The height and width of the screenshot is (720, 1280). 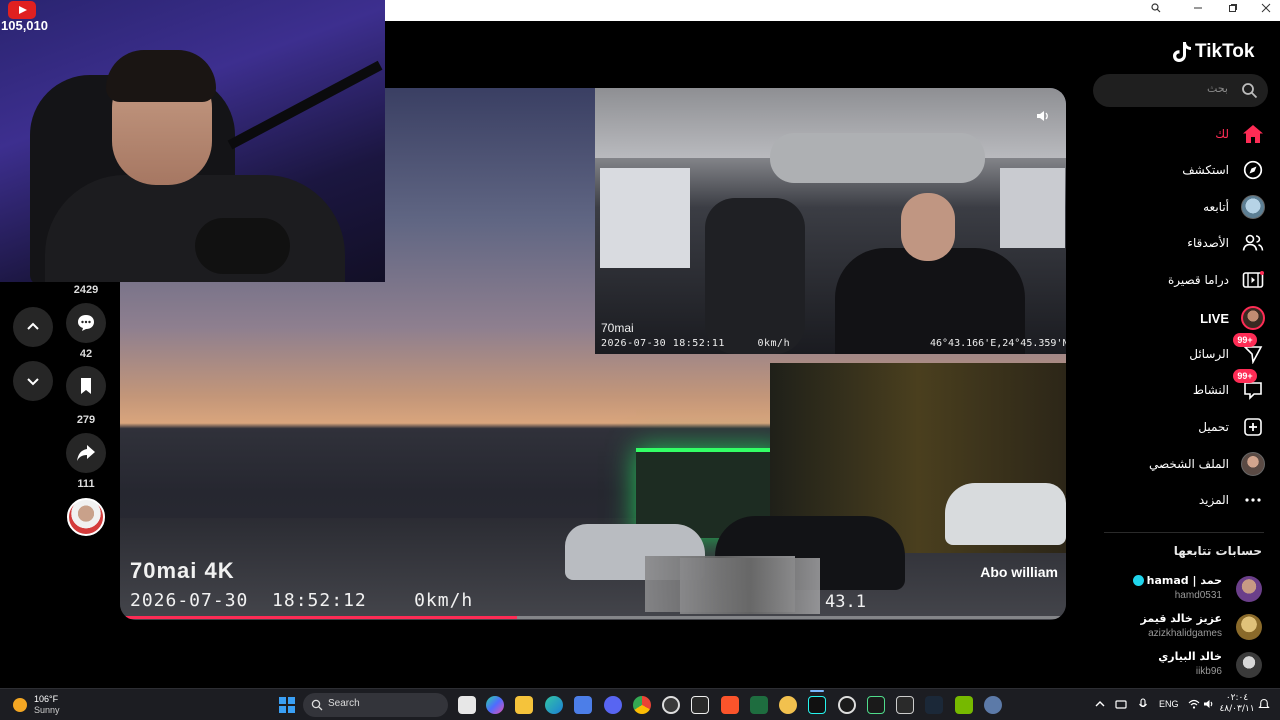 I want to click on minimize-icon, so click(x=1198, y=9).